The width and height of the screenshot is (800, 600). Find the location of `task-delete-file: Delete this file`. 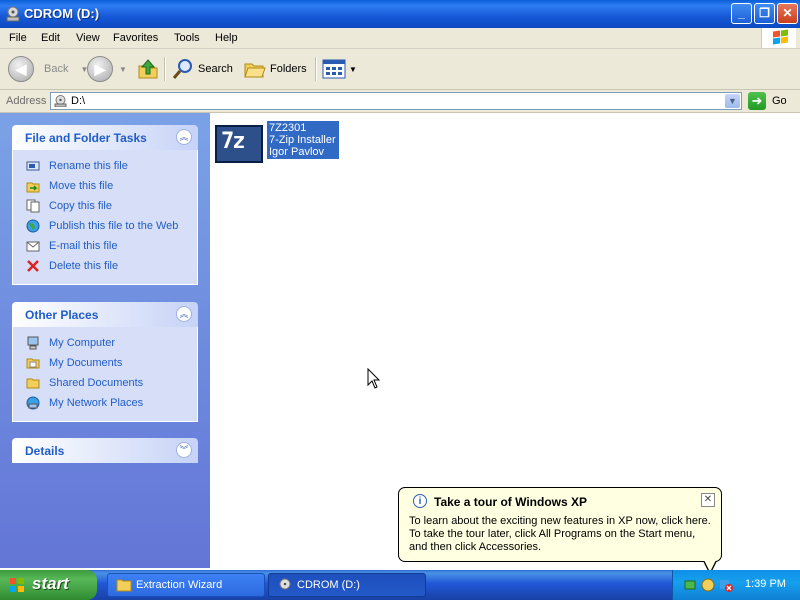

task-delete-file: Delete this file is located at coordinates (105, 266).